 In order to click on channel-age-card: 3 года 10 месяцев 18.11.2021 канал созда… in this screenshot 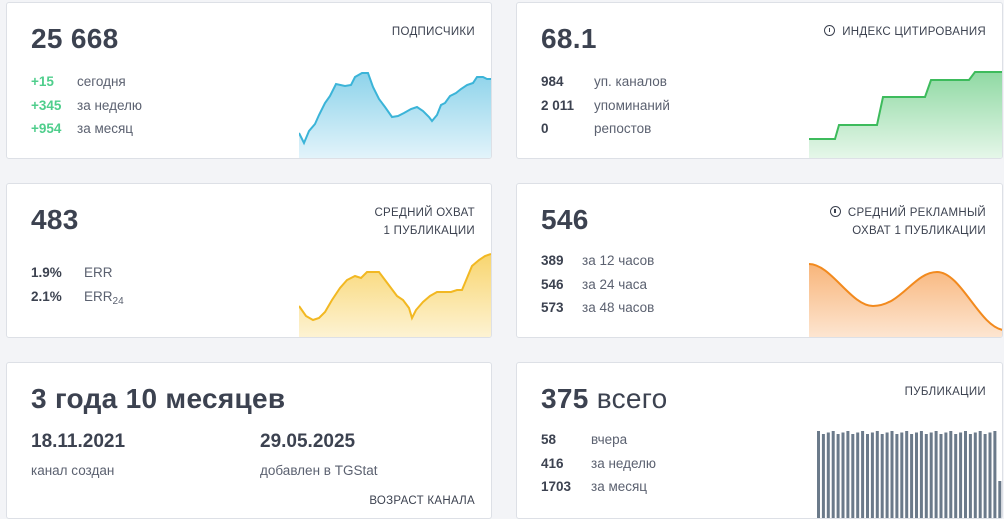, I will do `click(249, 440)`.